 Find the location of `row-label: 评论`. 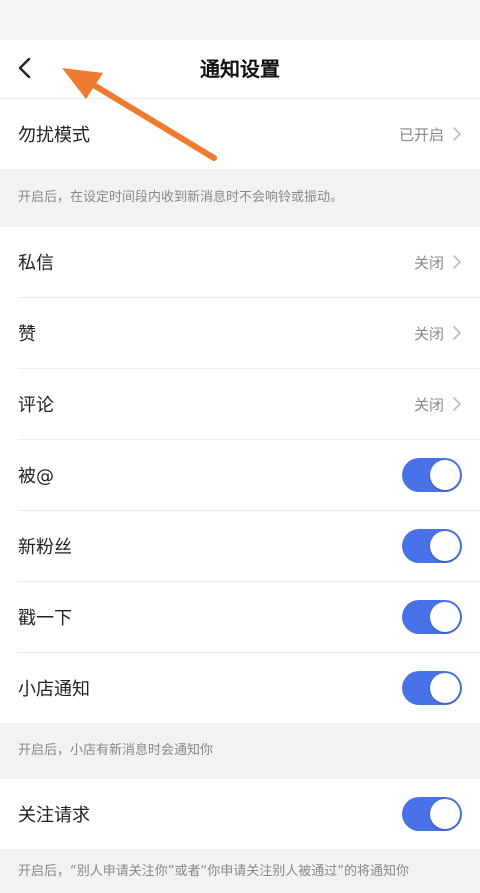

row-label: 评论 is located at coordinates (36, 405).